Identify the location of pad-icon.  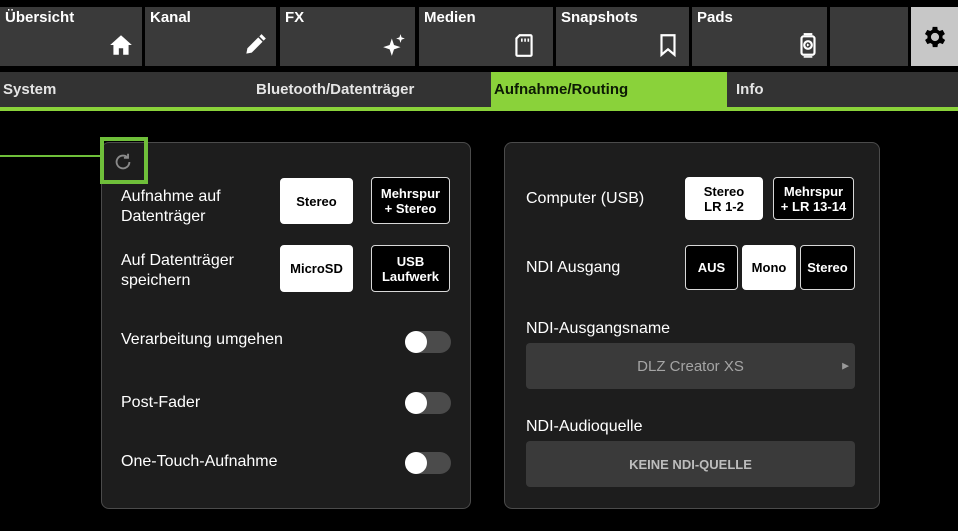
(808, 45).